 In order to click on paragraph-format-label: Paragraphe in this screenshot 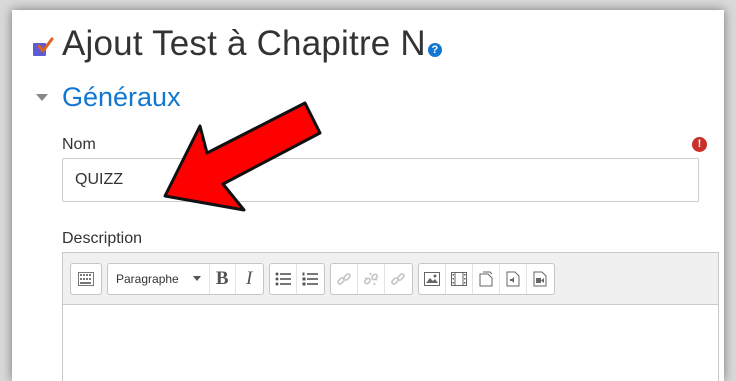, I will do `click(147, 278)`.